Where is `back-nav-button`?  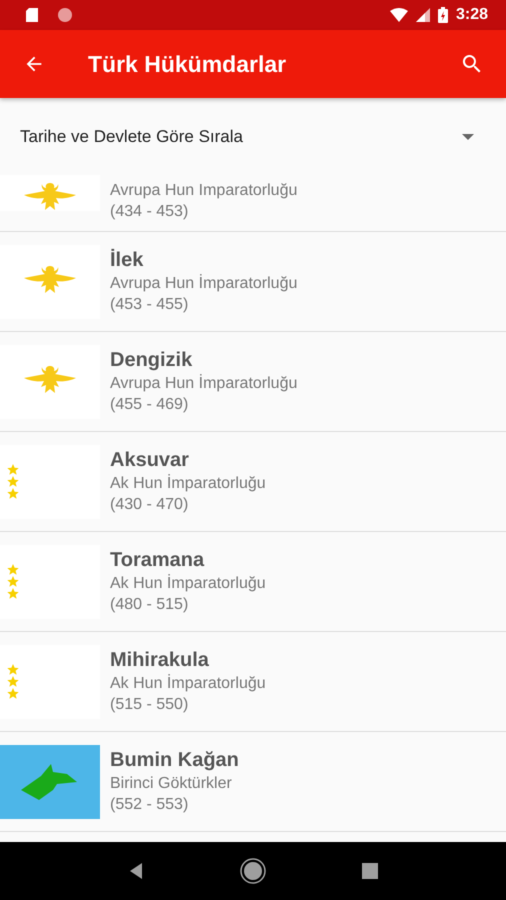 back-nav-button is located at coordinates (136, 871).